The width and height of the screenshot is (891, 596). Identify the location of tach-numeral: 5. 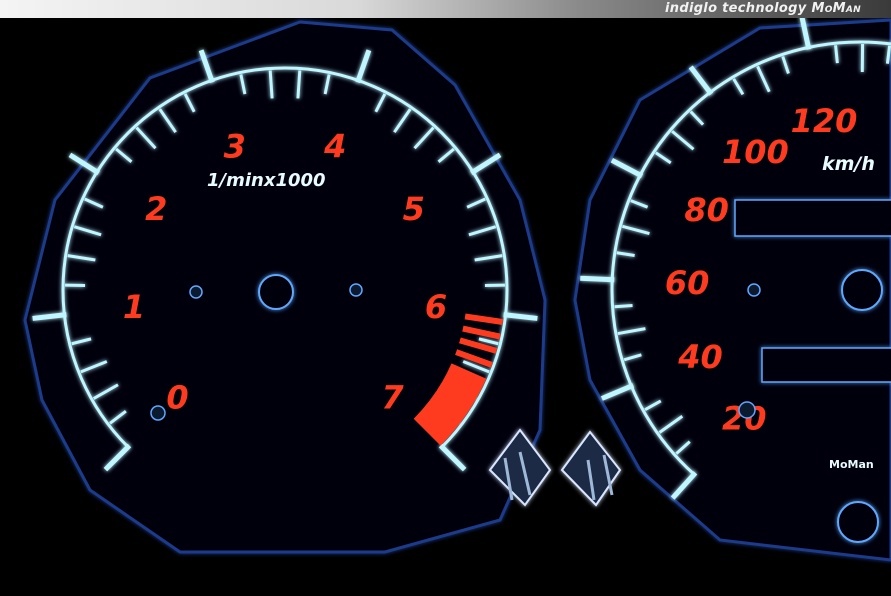
(414, 209).